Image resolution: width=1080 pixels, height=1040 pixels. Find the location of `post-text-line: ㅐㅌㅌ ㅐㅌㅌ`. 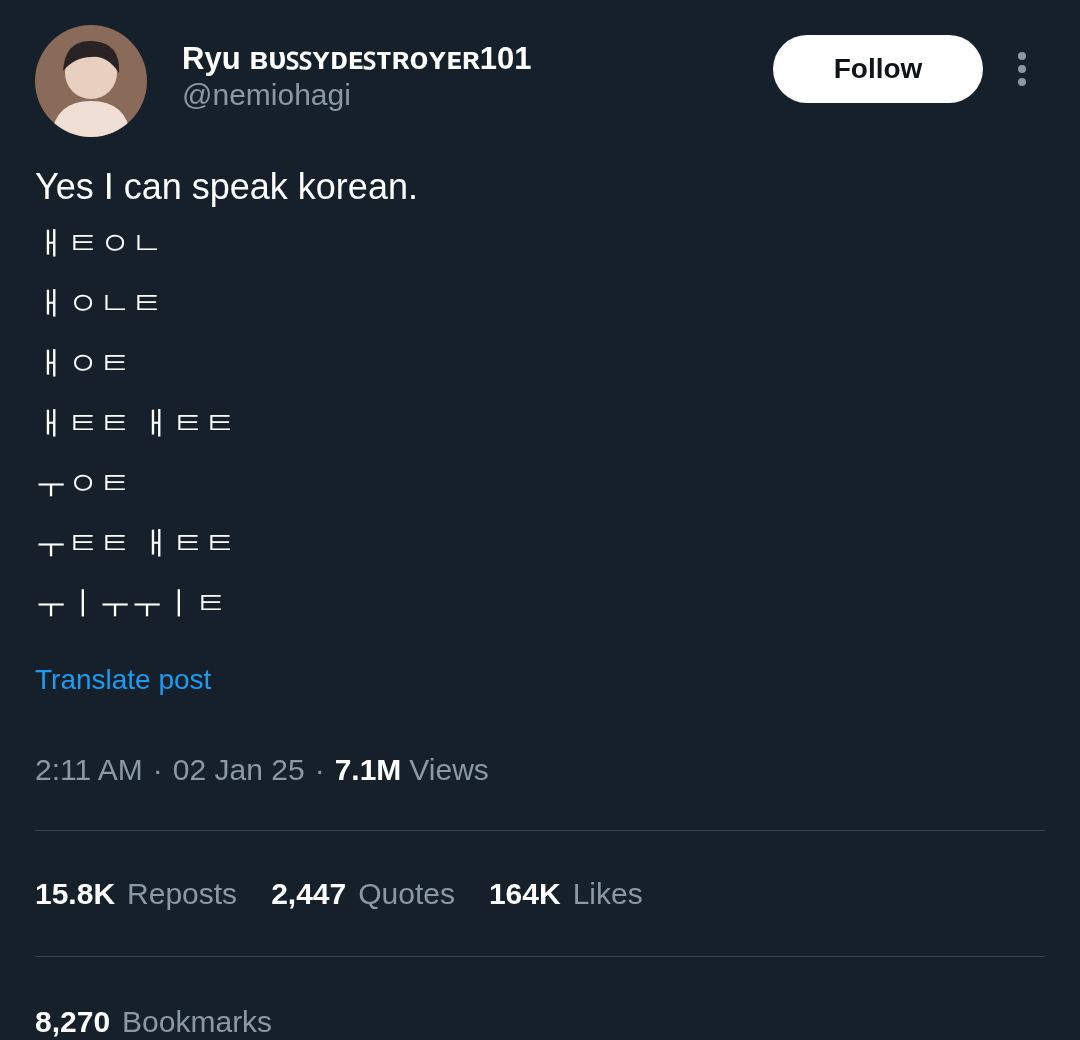

post-text-line: ㅐㅌㅌ ㅐㅌㅌ is located at coordinates (136, 423).